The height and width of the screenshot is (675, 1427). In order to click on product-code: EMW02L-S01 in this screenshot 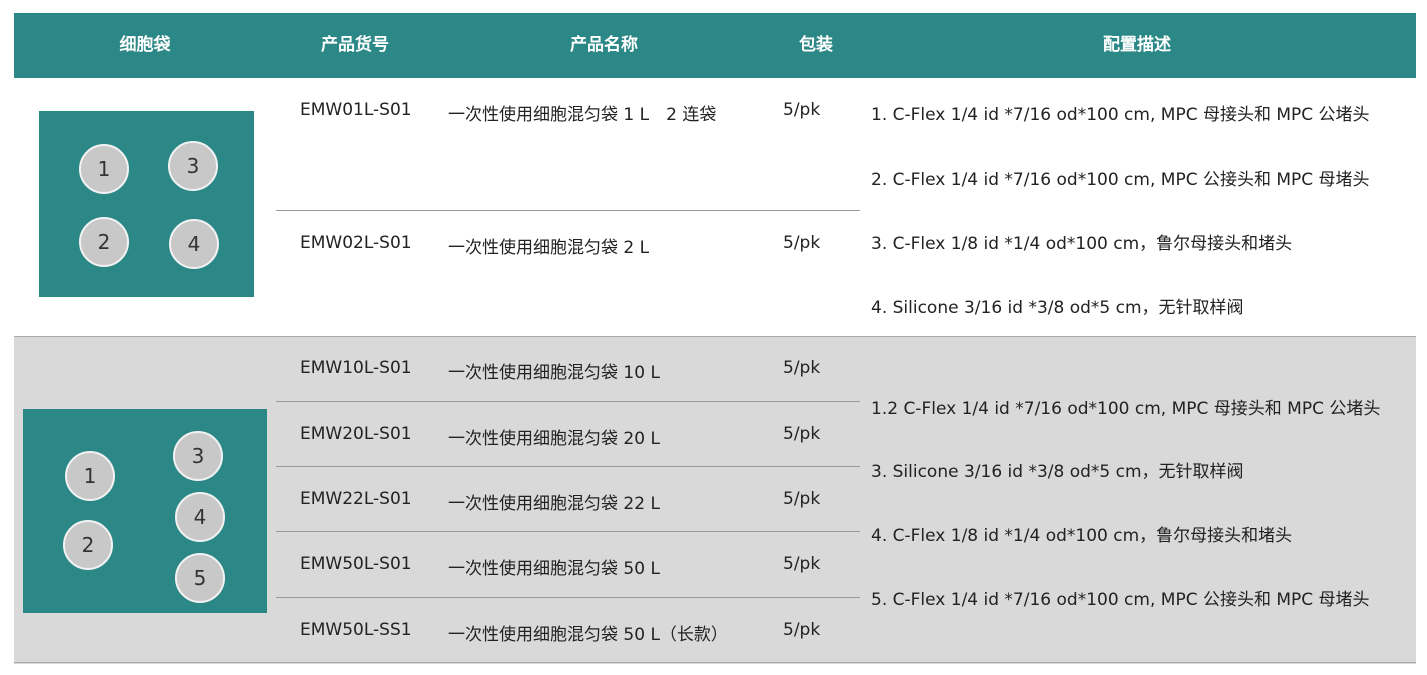, I will do `click(356, 243)`.